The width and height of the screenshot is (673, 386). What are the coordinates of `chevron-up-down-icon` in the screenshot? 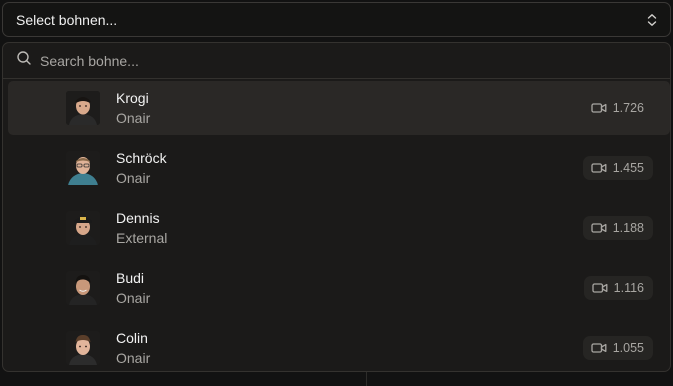 It's located at (652, 20).